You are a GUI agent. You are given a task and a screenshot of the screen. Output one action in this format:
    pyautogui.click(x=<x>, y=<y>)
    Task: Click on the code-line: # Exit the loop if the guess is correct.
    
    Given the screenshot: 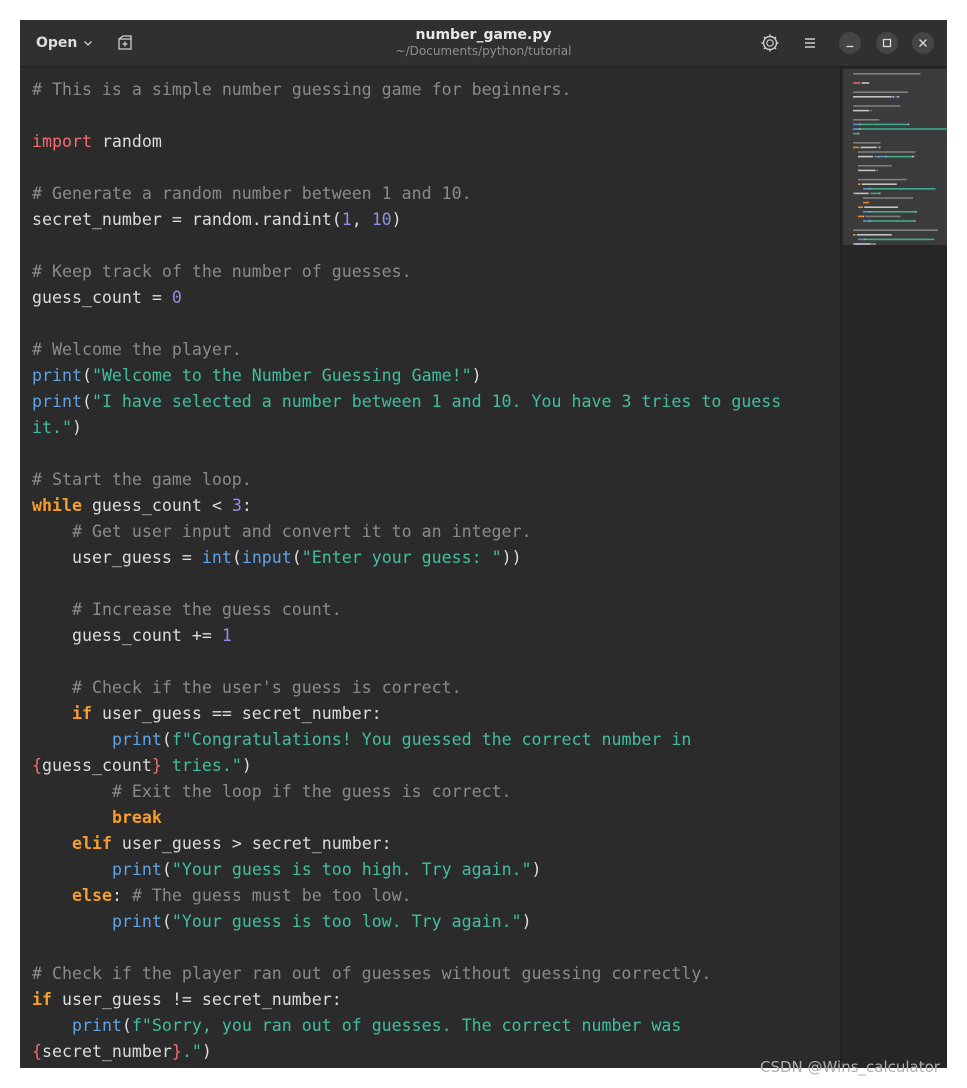 What is the action you would take?
    pyautogui.click(x=406, y=792)
    